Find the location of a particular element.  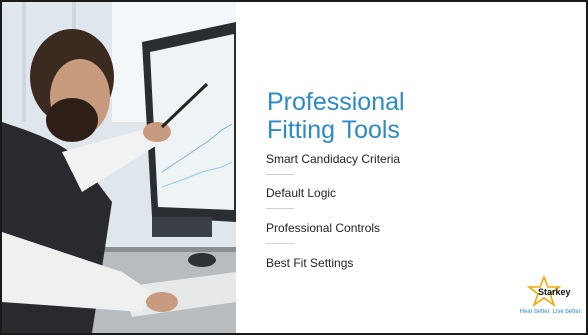

logo-brand: Starkey is located at coordinates (554, 292).